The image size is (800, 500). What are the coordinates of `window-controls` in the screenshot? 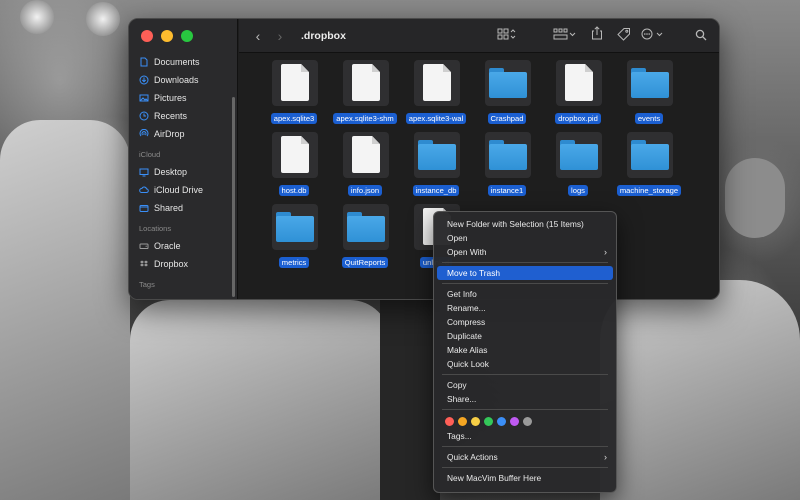 It's located at (167, 36).